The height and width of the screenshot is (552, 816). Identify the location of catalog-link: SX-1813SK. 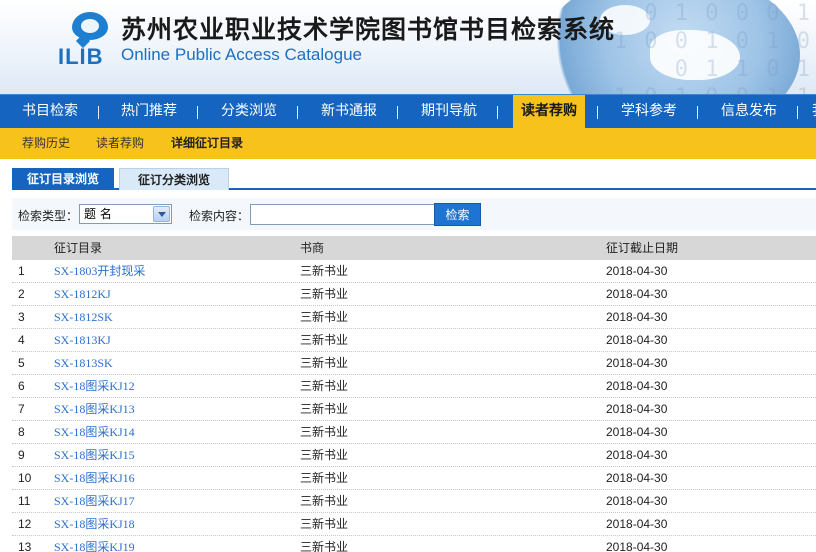
(83, 363).